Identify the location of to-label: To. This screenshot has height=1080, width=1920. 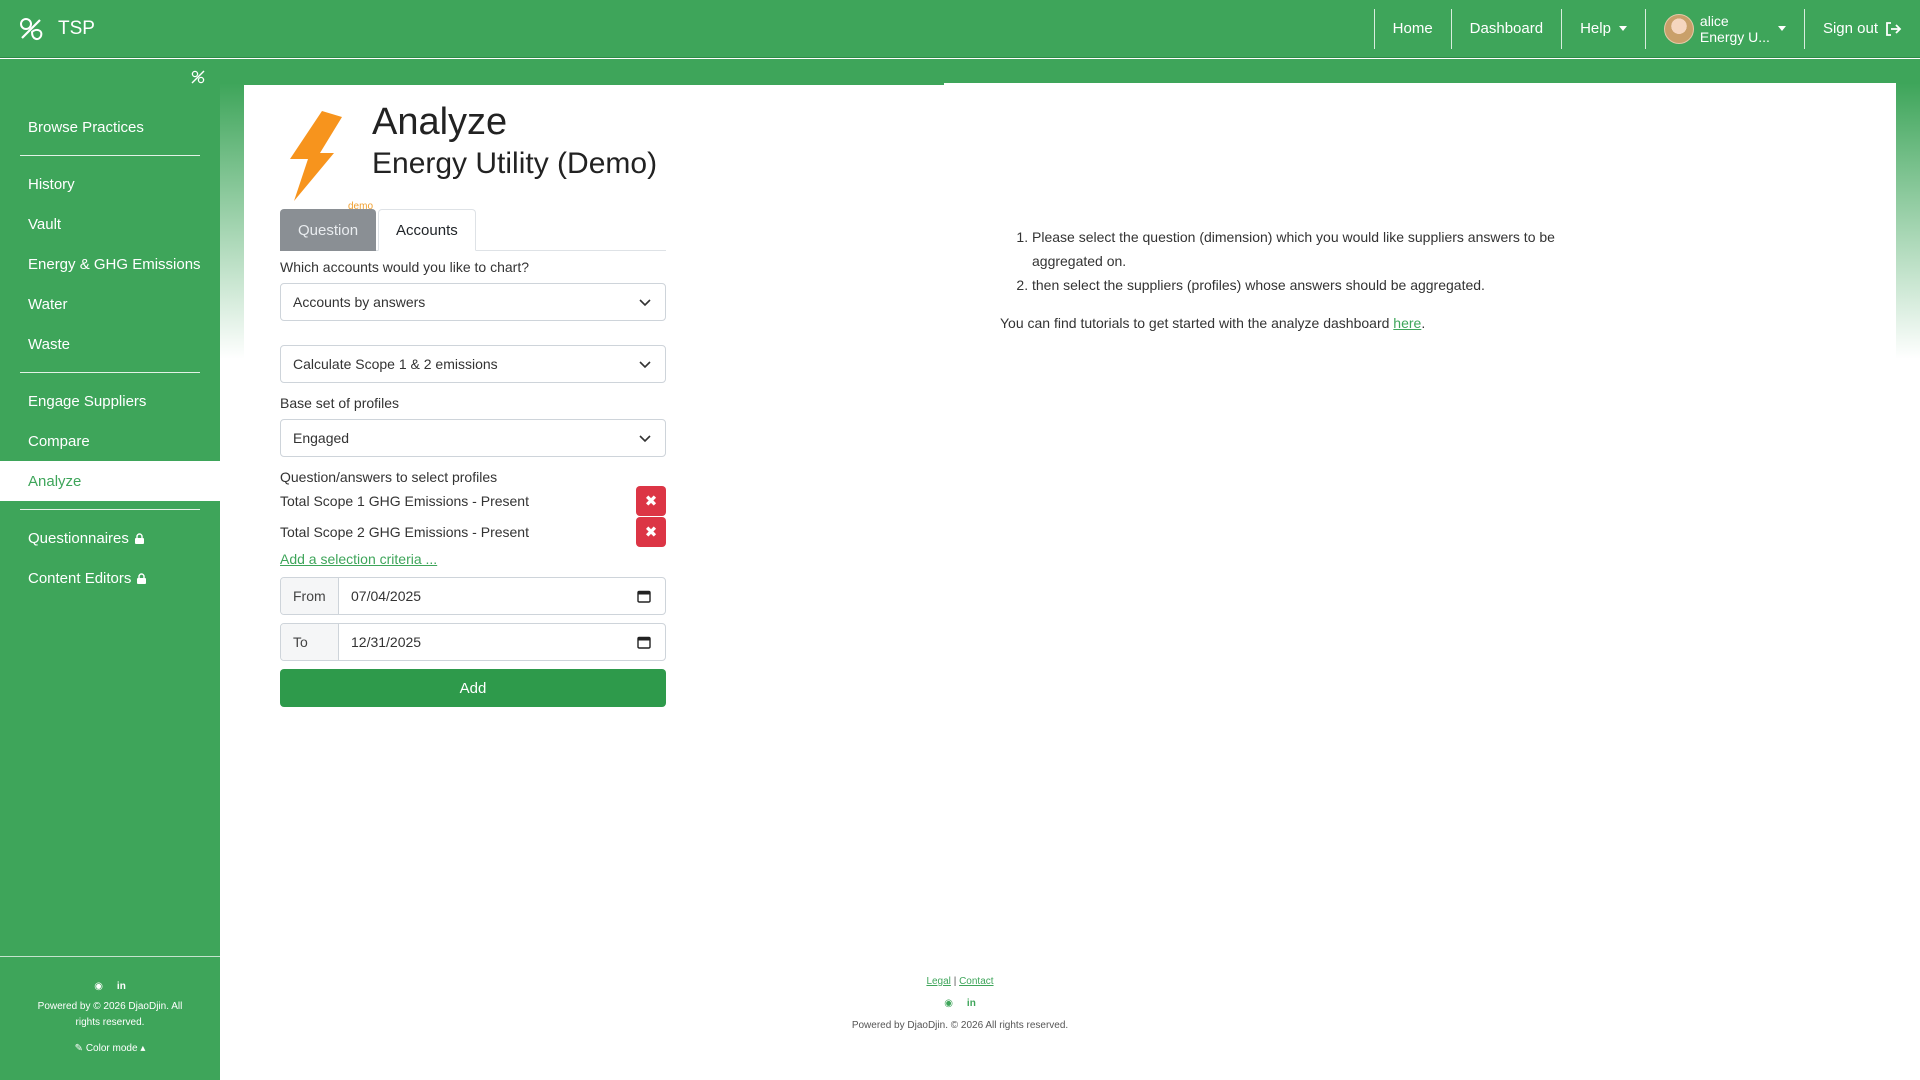
(310, 642).